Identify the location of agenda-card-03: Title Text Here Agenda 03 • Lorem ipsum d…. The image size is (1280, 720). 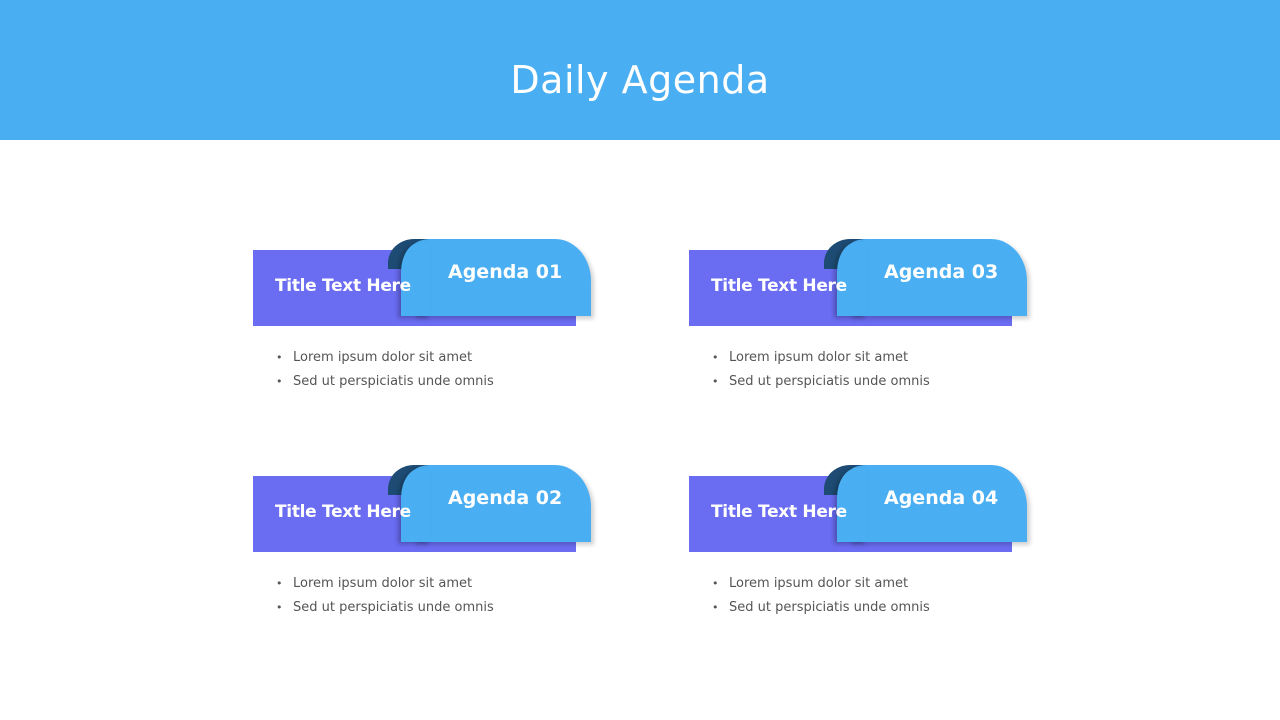
(859, 323).